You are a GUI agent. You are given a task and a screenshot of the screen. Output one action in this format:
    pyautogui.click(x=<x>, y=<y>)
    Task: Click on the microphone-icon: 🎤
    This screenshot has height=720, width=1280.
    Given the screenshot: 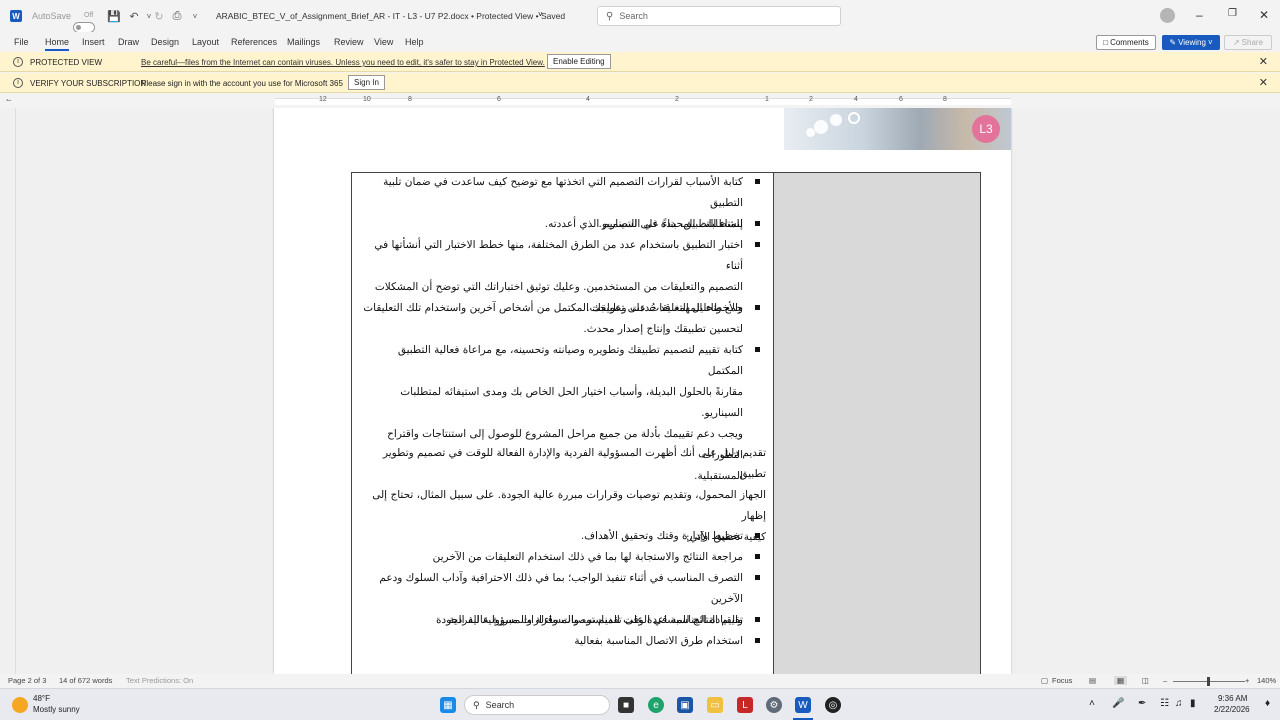 What is the action you would take?
    pyautogui.click(x=1118, y=703)
    